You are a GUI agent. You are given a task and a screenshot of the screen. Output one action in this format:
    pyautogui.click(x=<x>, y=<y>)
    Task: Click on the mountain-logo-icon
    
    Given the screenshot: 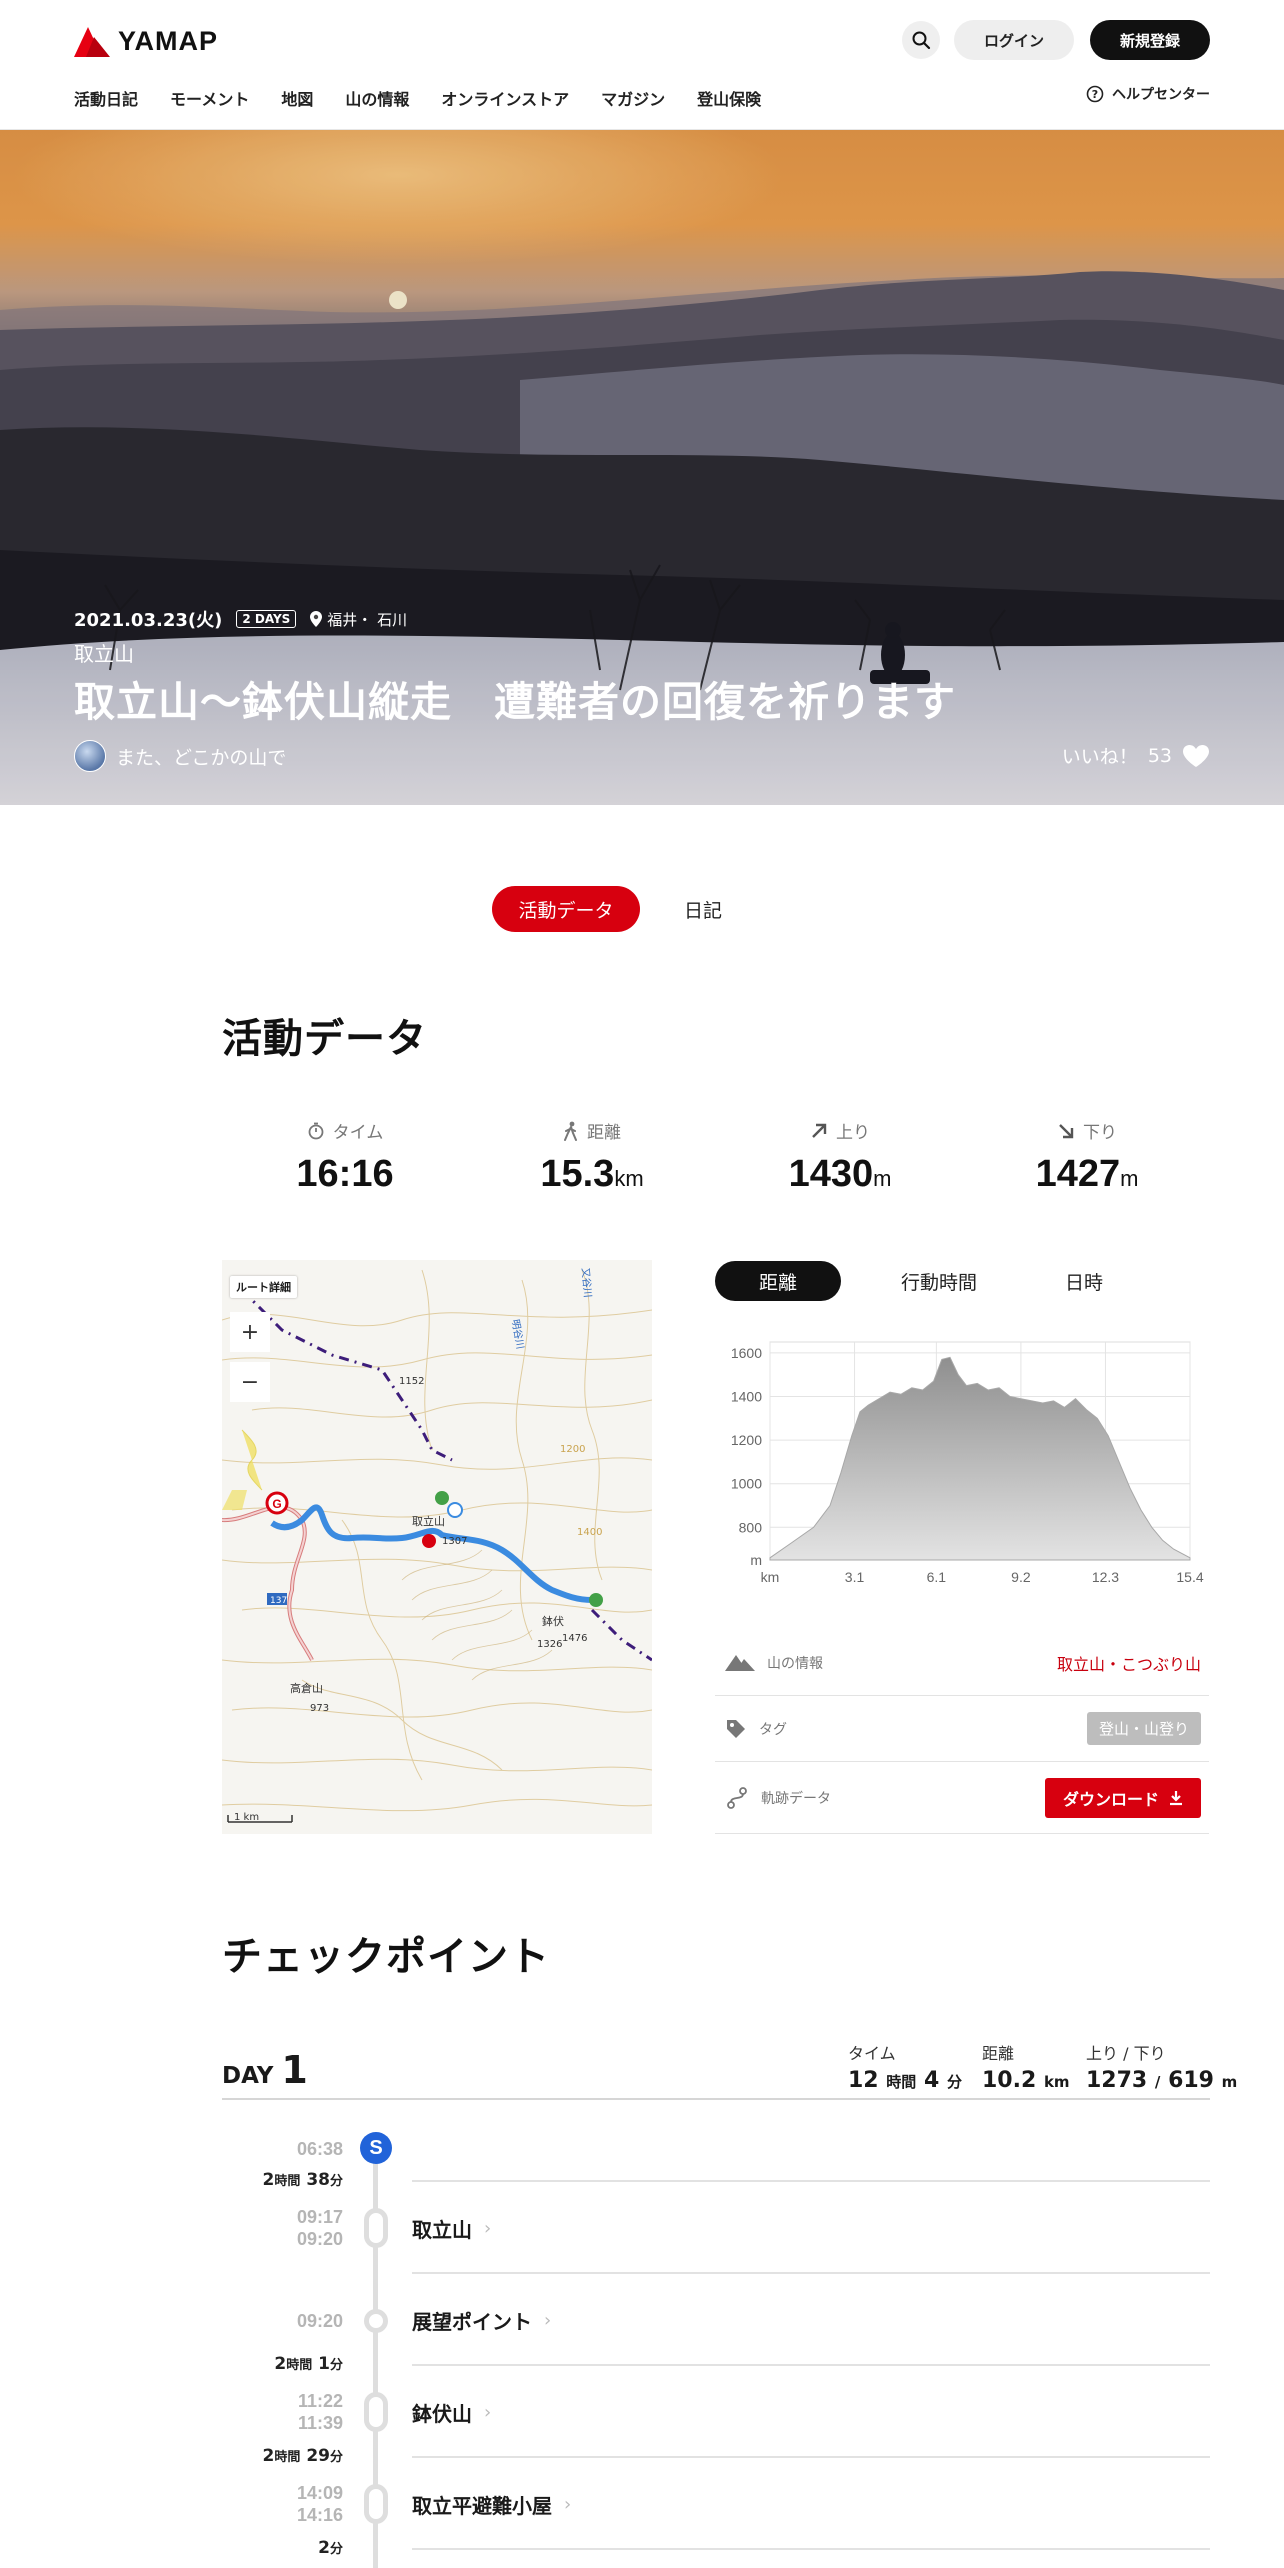 What is the action you would take?
    pyautogui.click(x=92, y=41)
    